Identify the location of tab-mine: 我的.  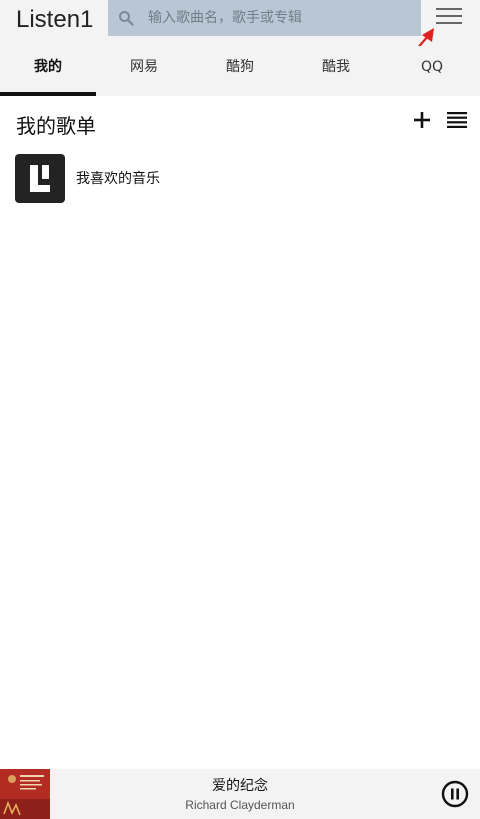
(48, 71).